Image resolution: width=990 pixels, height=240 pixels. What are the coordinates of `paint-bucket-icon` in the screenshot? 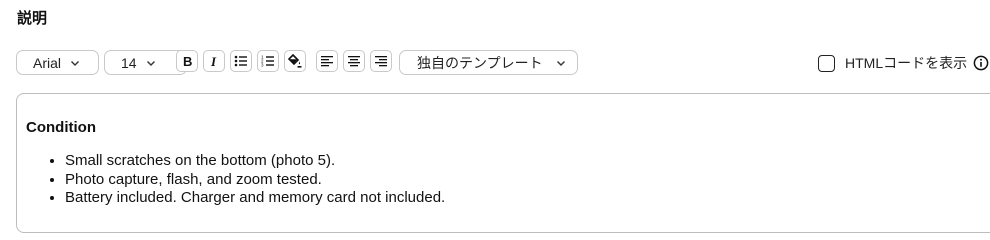 It's located at (295, 61).